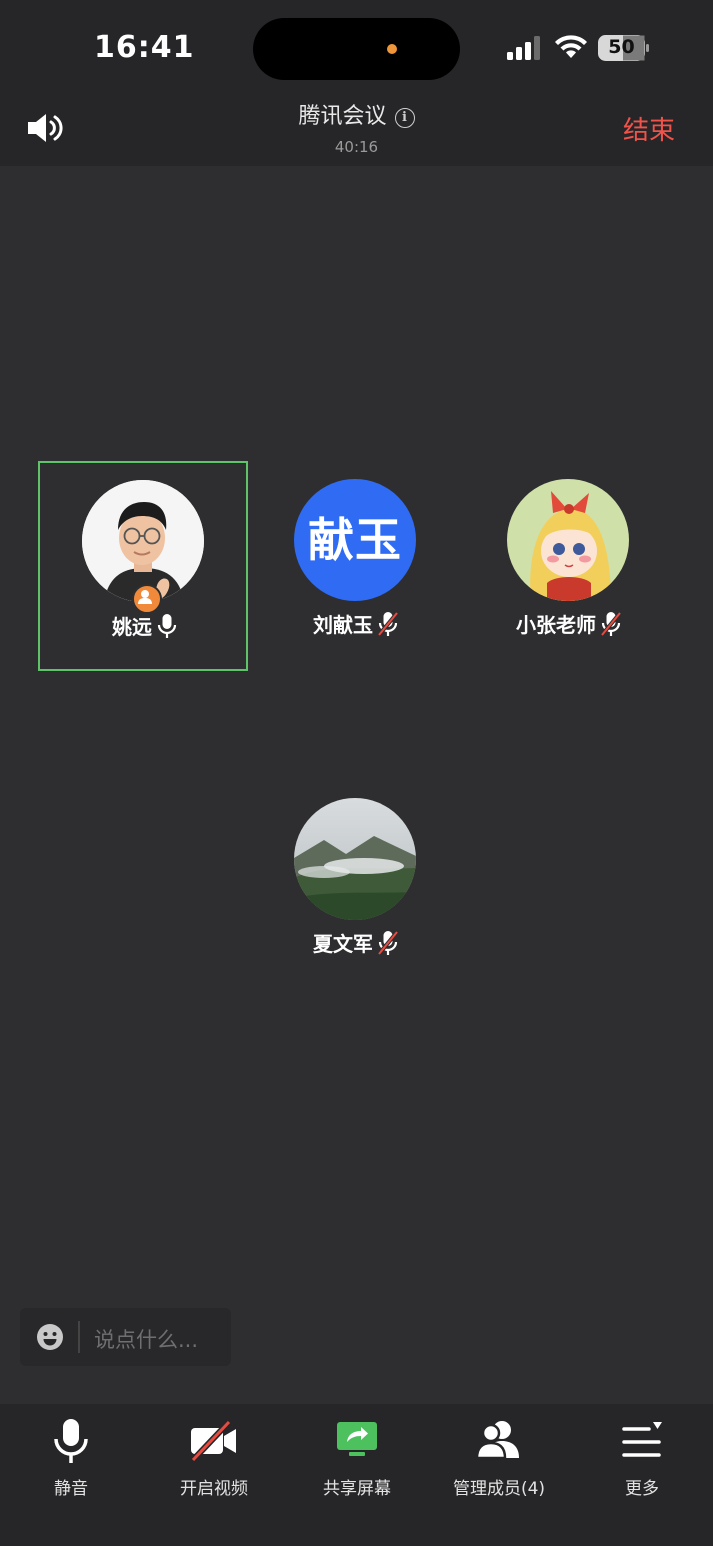 This screenshot has height=1546, width=713. Describe the element at coordinates (356, 131) in the screenshot. I see `meeting-header: 腾讯会议 i 40:16 结束` at that location.